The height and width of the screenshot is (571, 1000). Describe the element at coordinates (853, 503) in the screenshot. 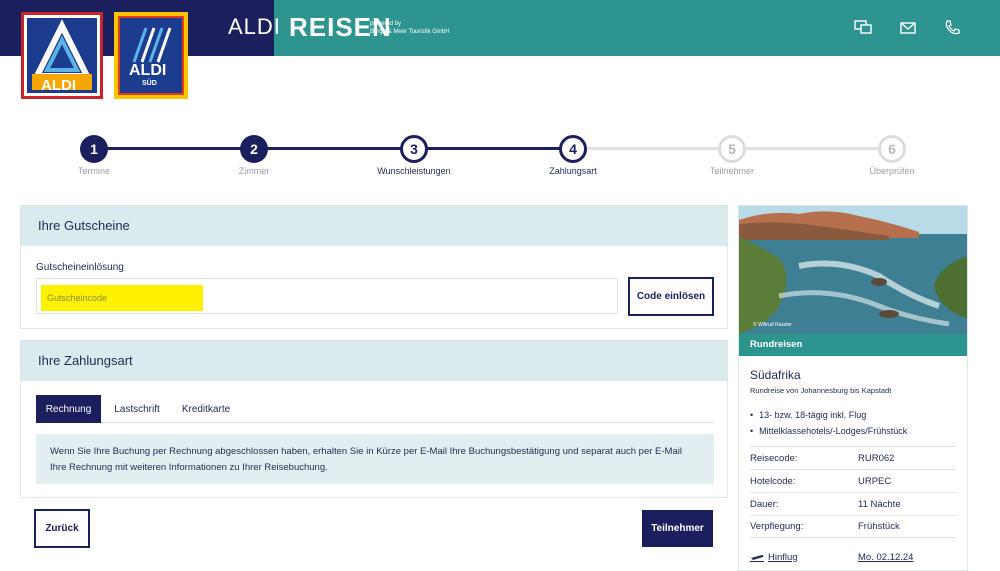

I see `fact-row: Dauer: 11 Nächte` at that location.